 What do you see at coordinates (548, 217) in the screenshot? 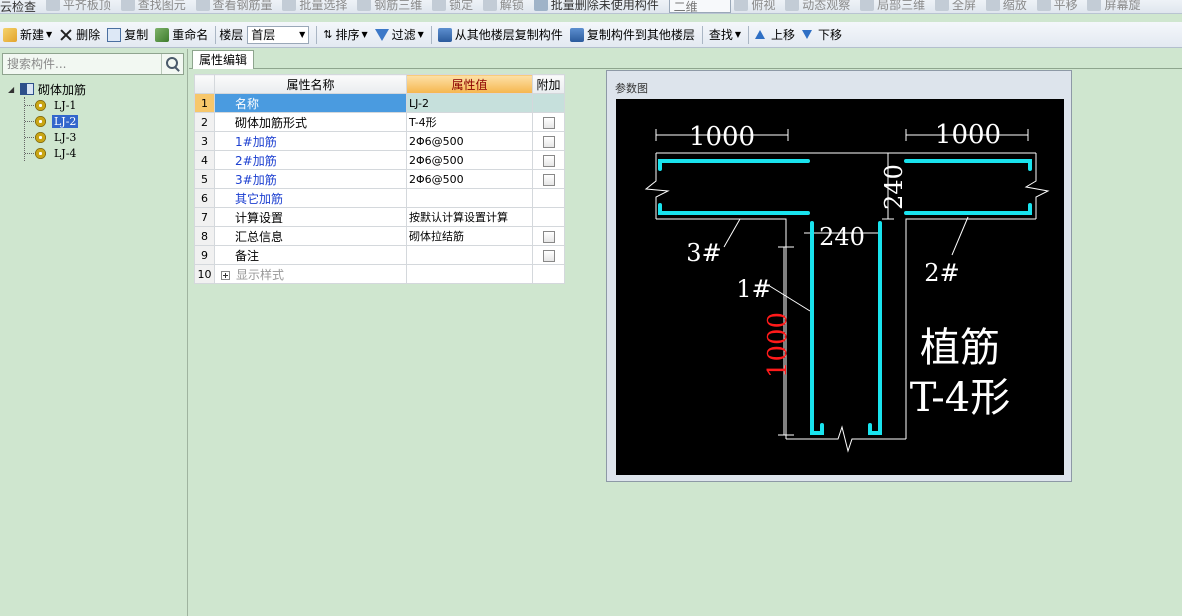
I see `extra-cell` at bounding box center [548, 217].